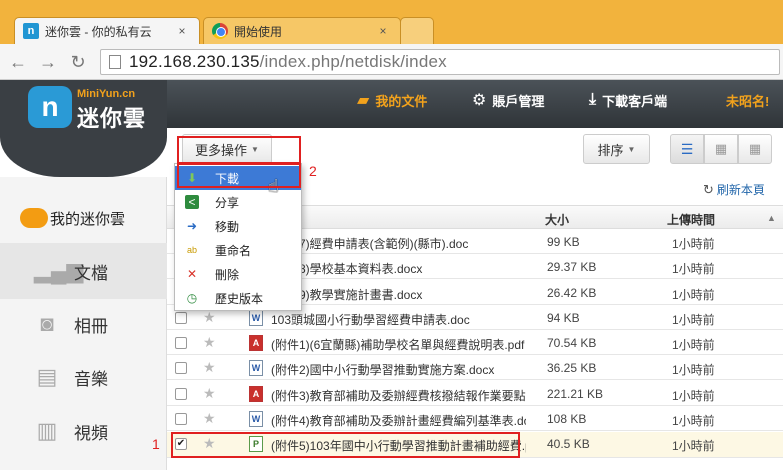 The height and width of the screenshot is (470, 783). I want to click on annotation-box-selected-file, so click(345, 445).